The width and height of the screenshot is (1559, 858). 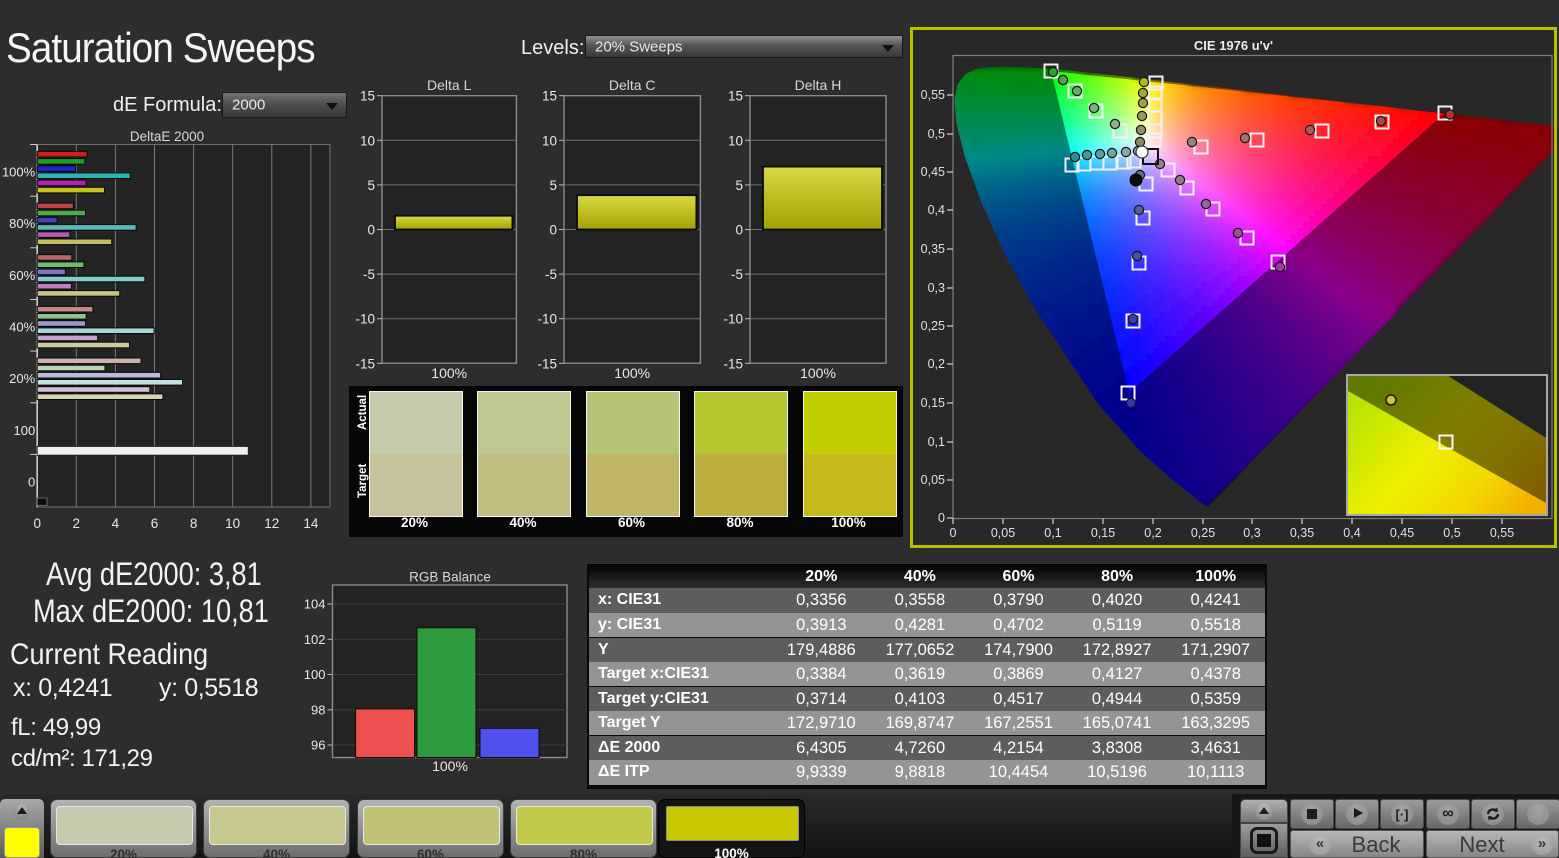 I want to click on svg-text: Delta C, so click(x=632, y=85).